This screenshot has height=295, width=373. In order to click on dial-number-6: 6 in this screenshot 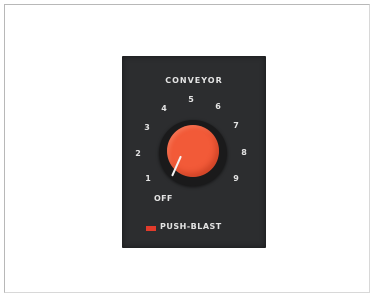, I will do `click(218, 106)`.